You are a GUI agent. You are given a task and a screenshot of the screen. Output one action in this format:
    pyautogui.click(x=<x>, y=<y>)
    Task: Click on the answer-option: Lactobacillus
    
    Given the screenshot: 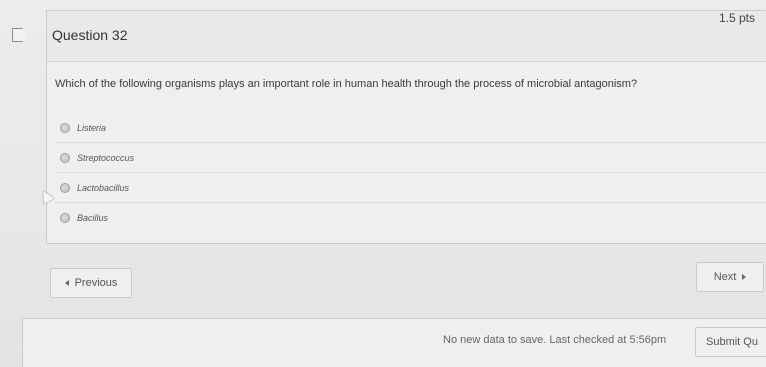 What is the action you would take?
    pyautogui.click(x=410, y=187)
    